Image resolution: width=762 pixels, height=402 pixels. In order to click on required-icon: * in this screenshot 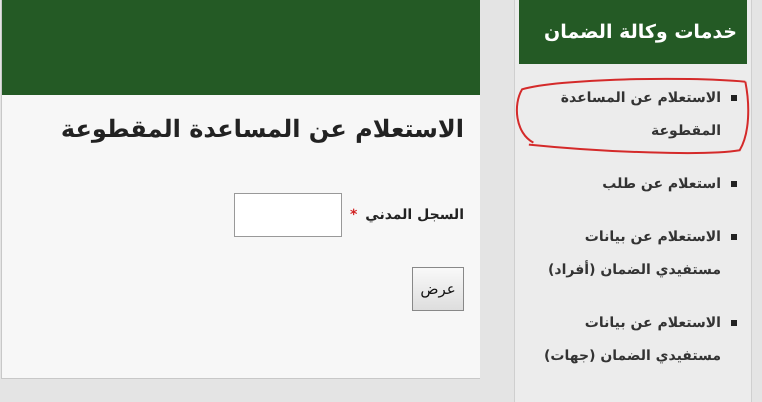, I will do `click(354, 215)`.